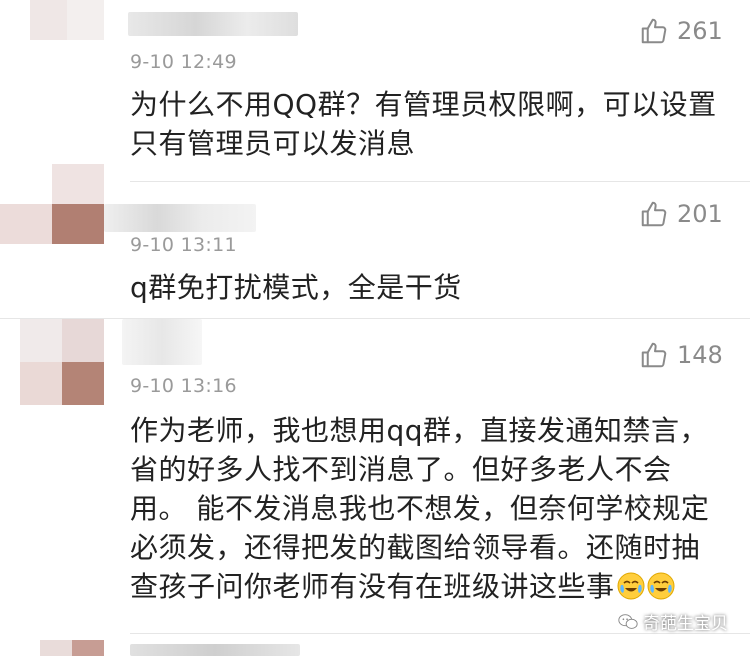 This screenshot has height=656, width=750. I want to click on watermark-logo-icon, so click(628, 621).